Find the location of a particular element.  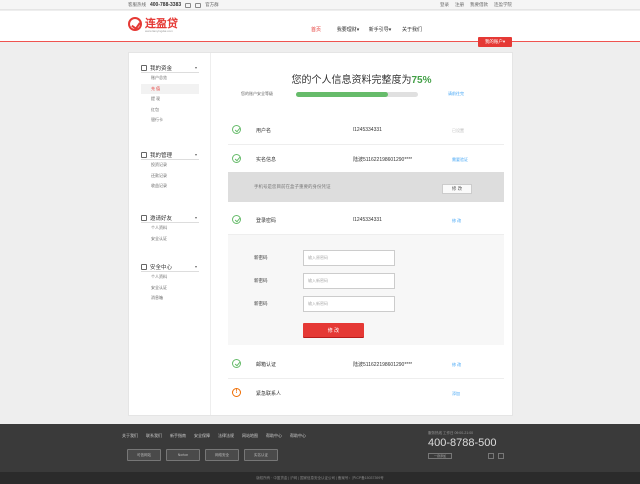

footer-link: 网站地图 is located at coordinates (254, 436).